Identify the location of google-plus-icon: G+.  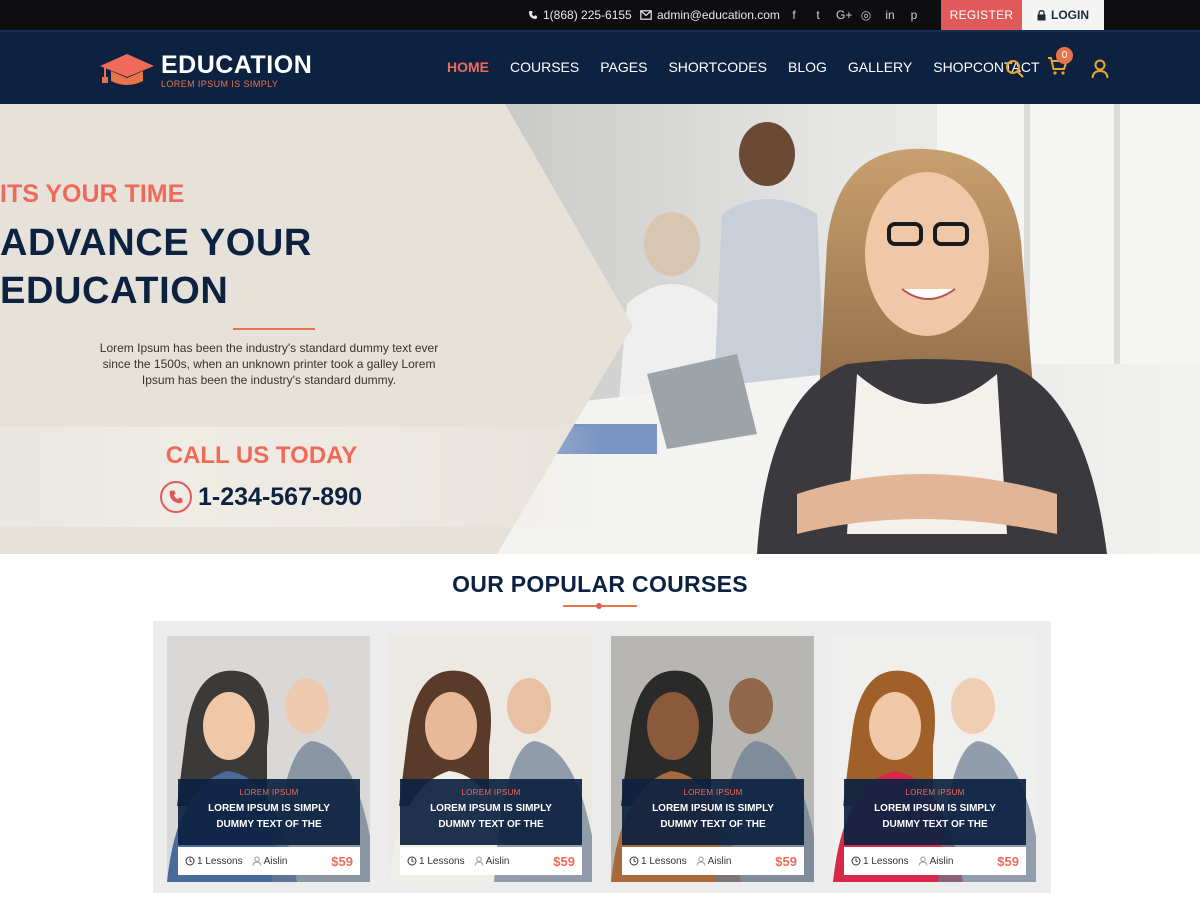
(844, 15).